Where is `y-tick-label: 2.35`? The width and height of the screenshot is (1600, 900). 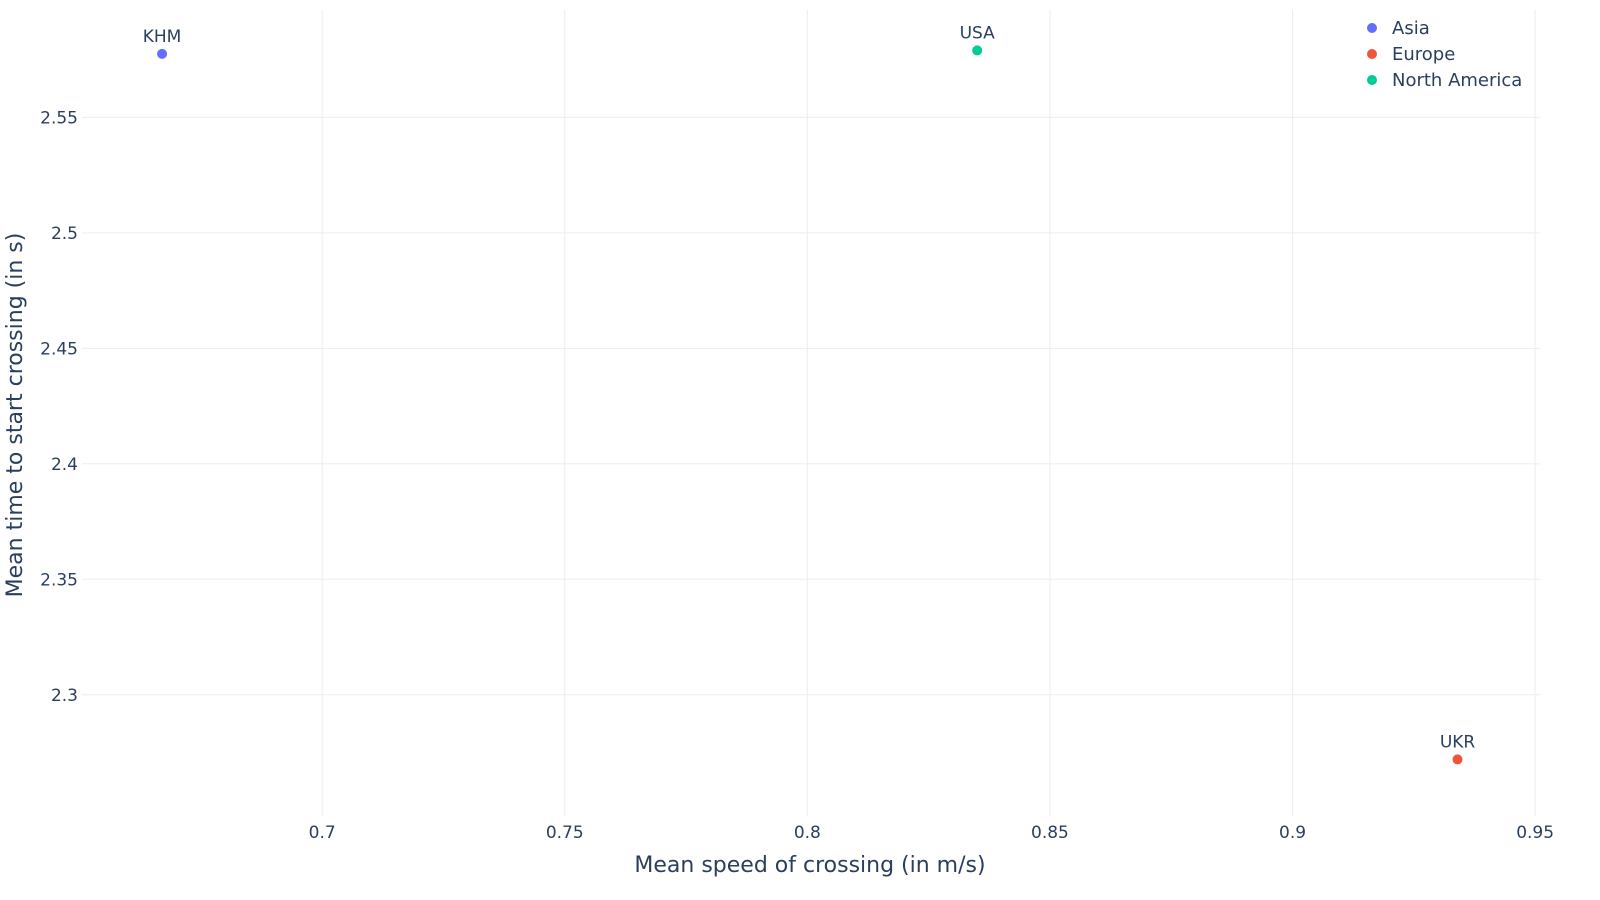
y-tick-label: 2.35 is located at coordinates (59, 580).